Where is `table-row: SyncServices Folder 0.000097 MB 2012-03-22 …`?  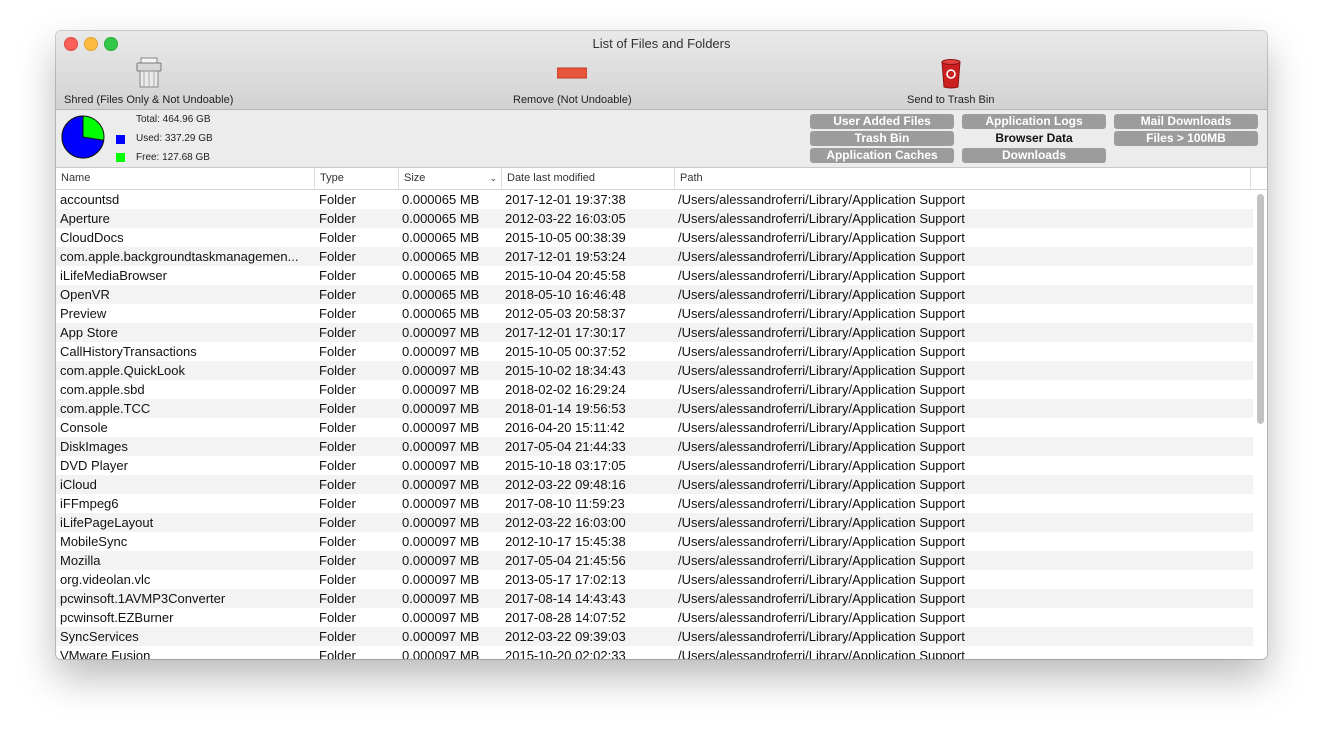
table-row: SyncServices Folder 0.000097 MB 2012-03-22 … is located at coordinates (654, 636).